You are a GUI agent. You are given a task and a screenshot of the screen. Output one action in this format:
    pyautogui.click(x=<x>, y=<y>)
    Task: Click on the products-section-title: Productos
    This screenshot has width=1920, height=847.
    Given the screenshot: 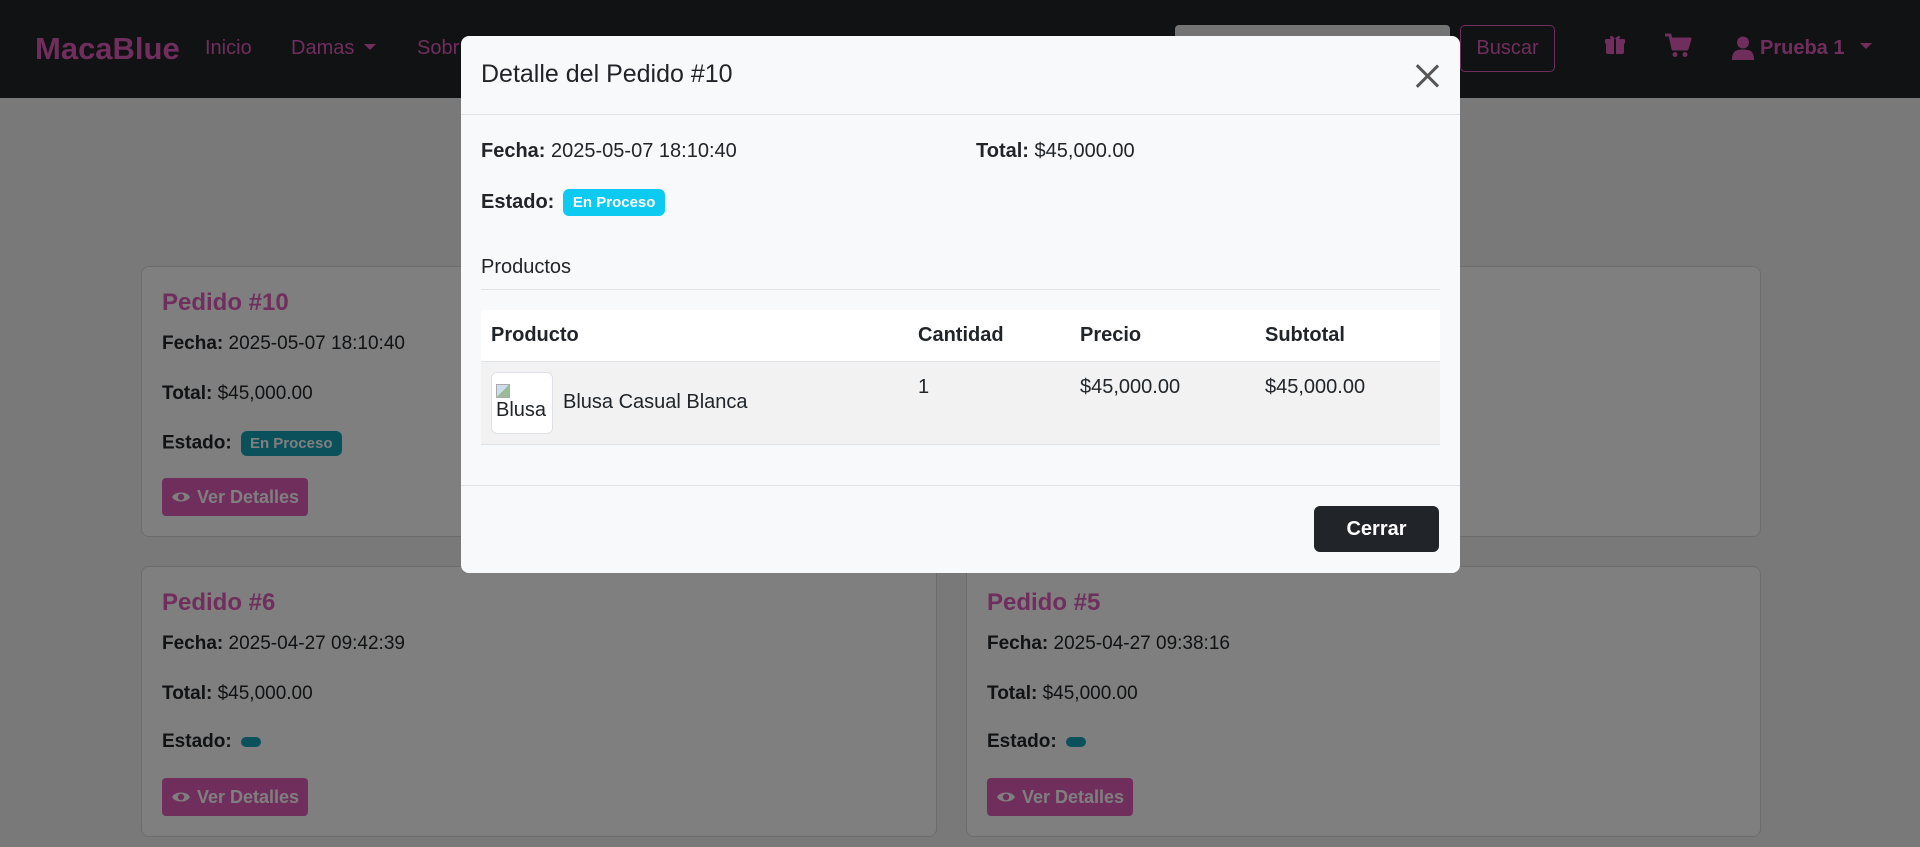 What is the action you would take?
    pyautogui.click(x=526, y=267)
    